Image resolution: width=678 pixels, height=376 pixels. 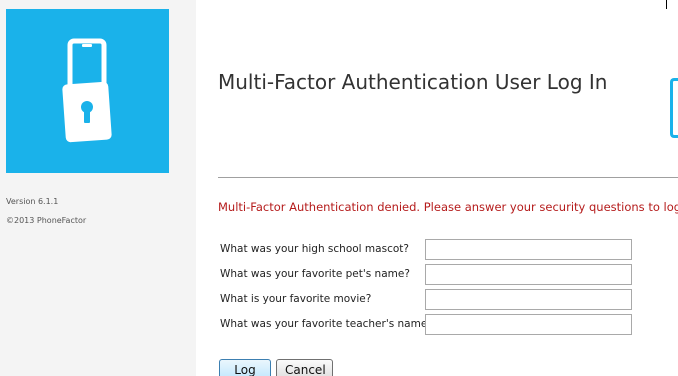 What do you see at coordinates (448, 177) in the screenshot?
I see `title-divider` at bounding box center [448, 177].